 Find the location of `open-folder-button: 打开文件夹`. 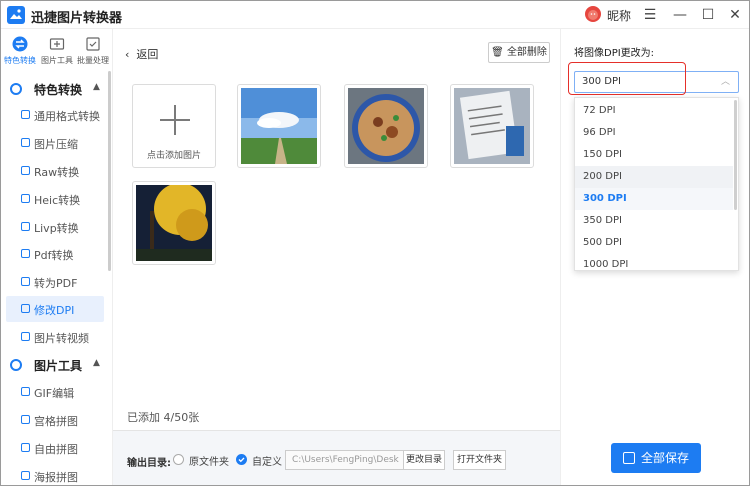

open-folder-button: 打开文件夹 is located at coordinates (479, 460).